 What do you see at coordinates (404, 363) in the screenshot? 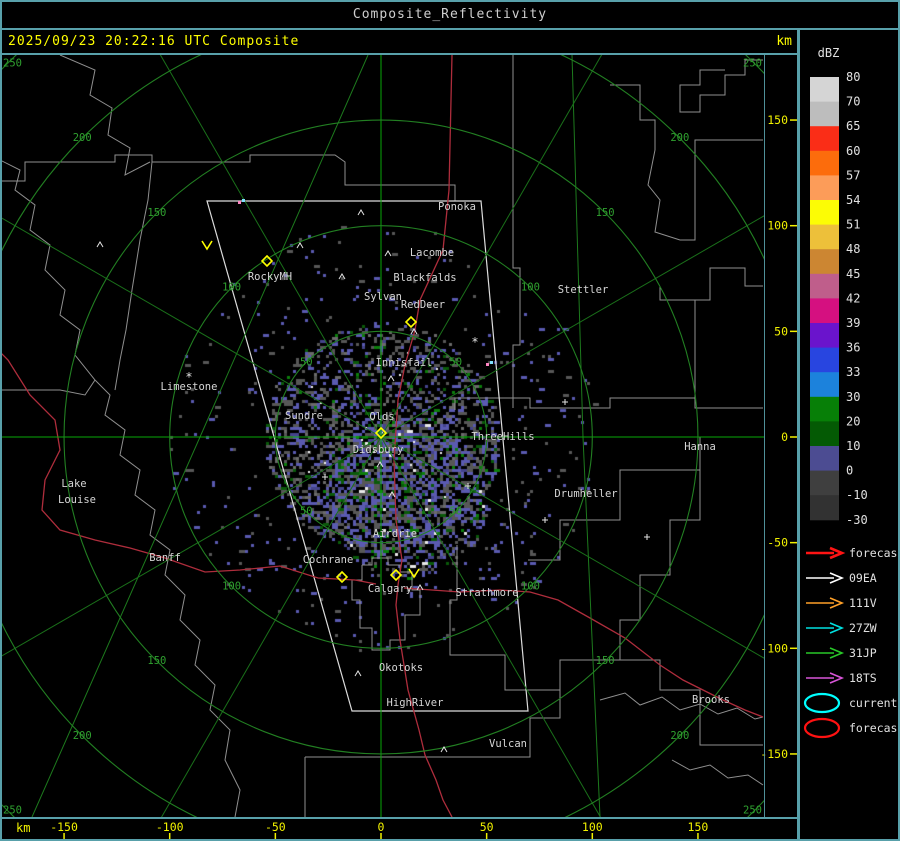
I see `city-label: Innisfail` at bounding box center [404, 363].